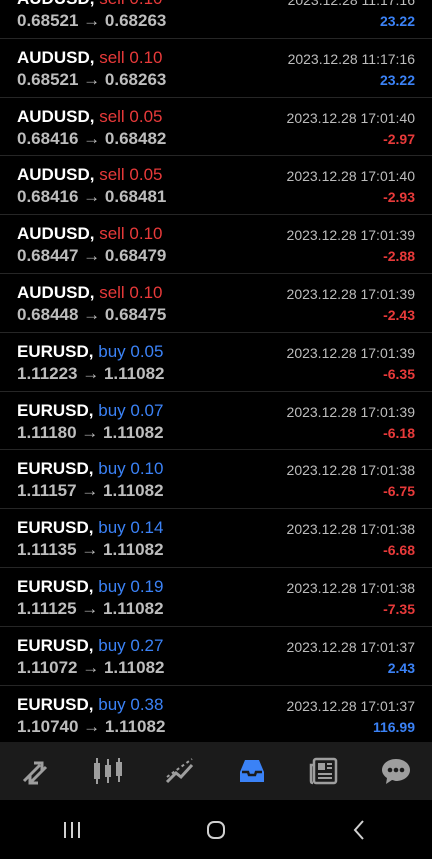 The height and width of the screenshot is (859, 432). I want to click on home-icon, so click(216, 830).